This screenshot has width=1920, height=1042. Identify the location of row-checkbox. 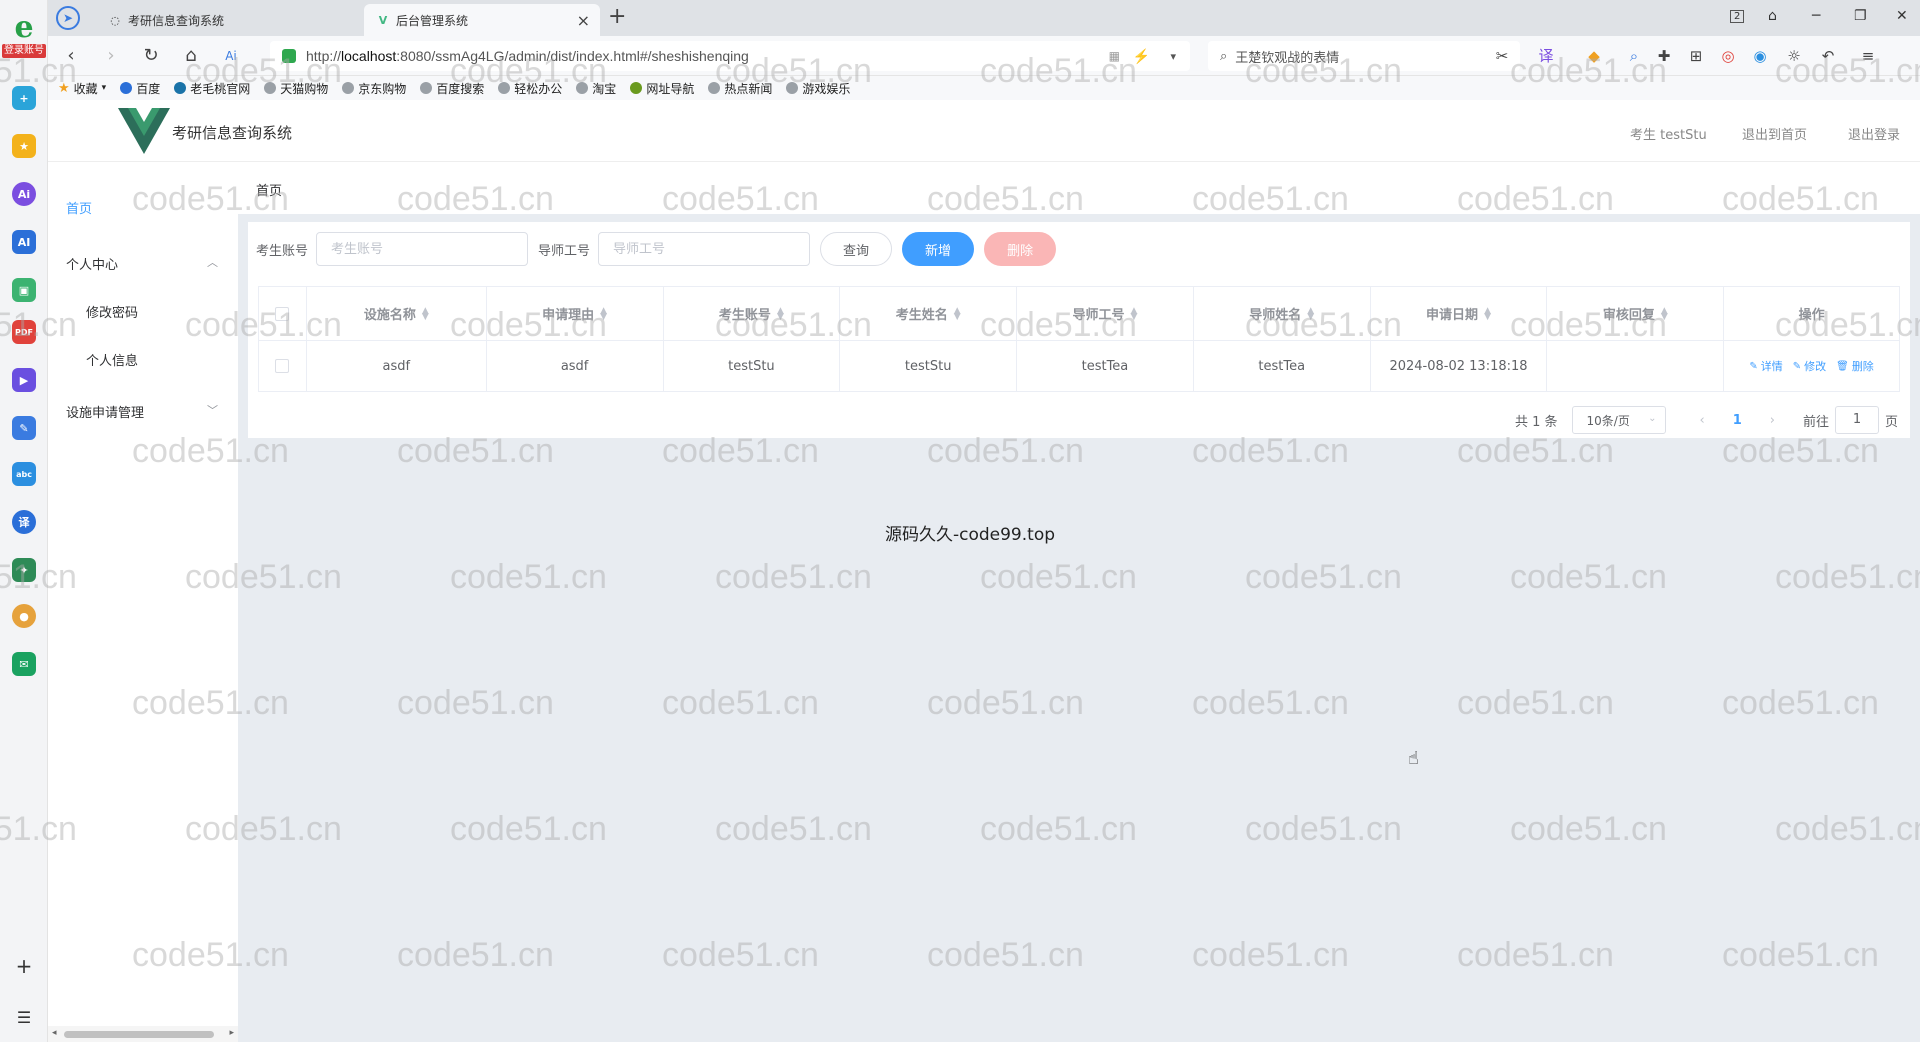
(282, 366).